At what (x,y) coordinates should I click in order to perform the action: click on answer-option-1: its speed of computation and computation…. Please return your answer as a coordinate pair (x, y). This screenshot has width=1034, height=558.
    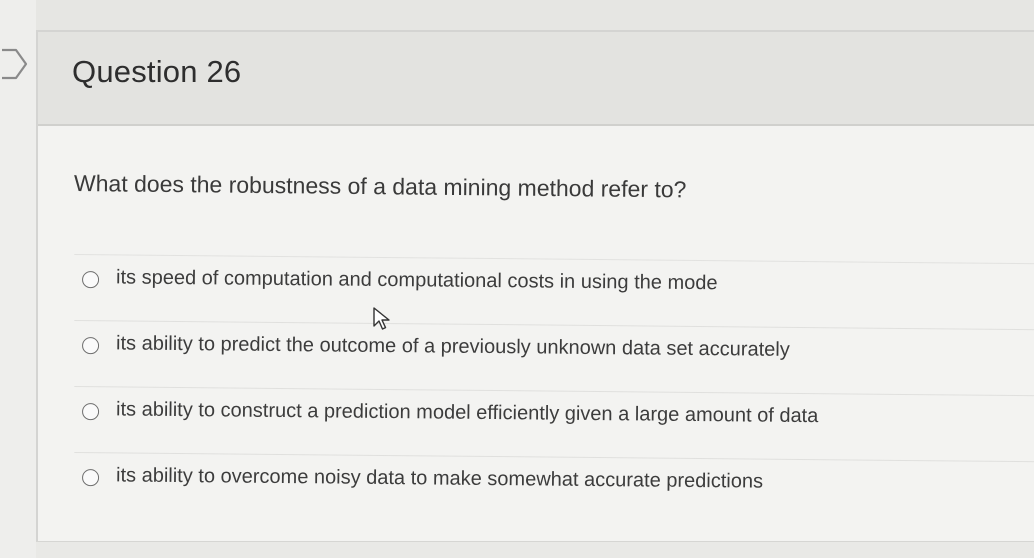
    Looking at the image, I should click on (553, 292).